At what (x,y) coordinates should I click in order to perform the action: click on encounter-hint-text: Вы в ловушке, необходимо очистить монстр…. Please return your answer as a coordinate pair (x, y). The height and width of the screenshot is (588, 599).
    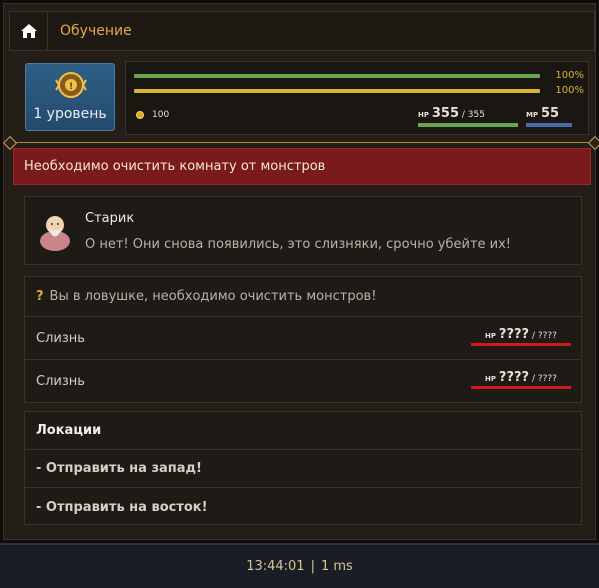
    Looking at the image, I should click on (213, 296).